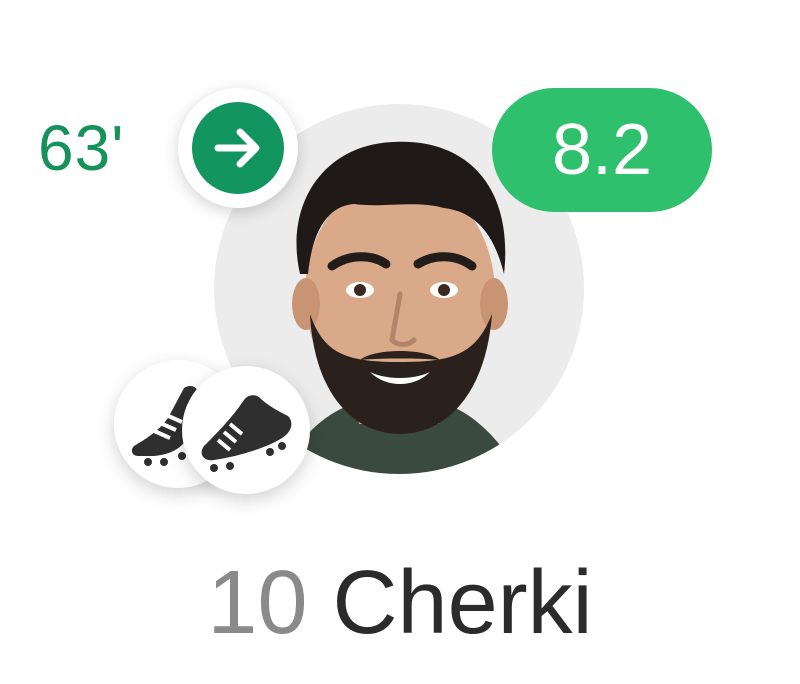  I want to click on substitution-badge, so click(238, 148).